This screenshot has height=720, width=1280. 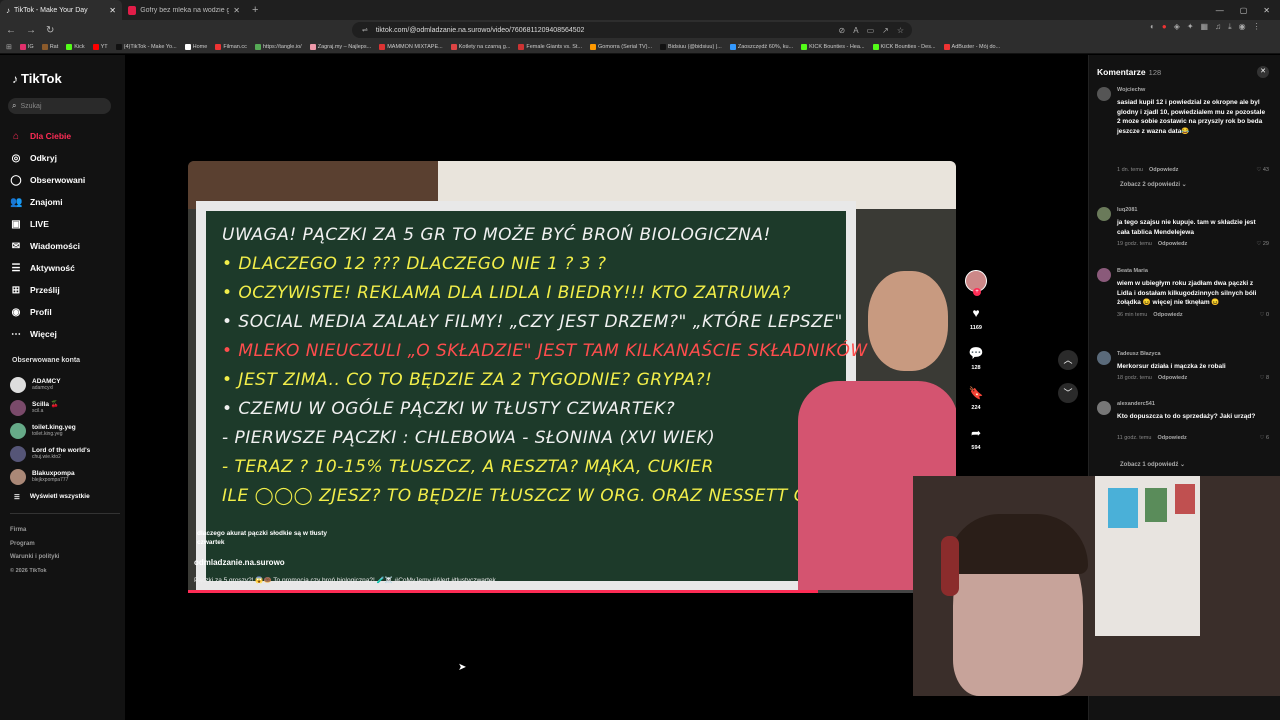 What do you see at coordinates (37, 78) in the screenshot?
I see `tiktok-logo: ♪ TikTok` at bounding box center [37, 78].